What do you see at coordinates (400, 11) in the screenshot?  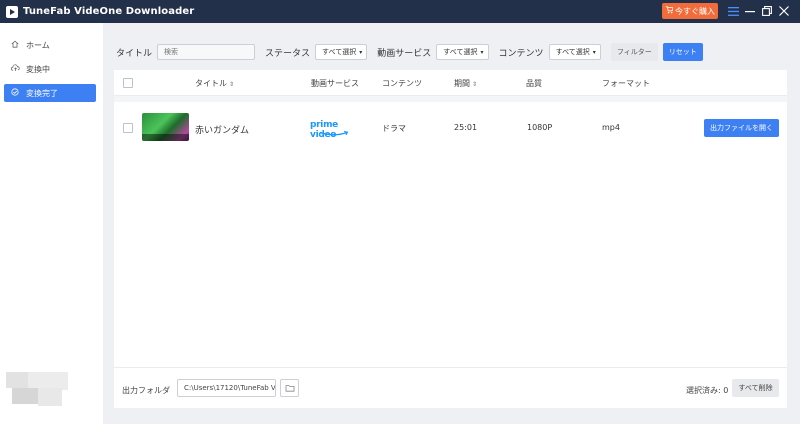 I see `title-bar: TuneFab VideOne Downloader 今すぐ購入` at bounding box center [400, 11].